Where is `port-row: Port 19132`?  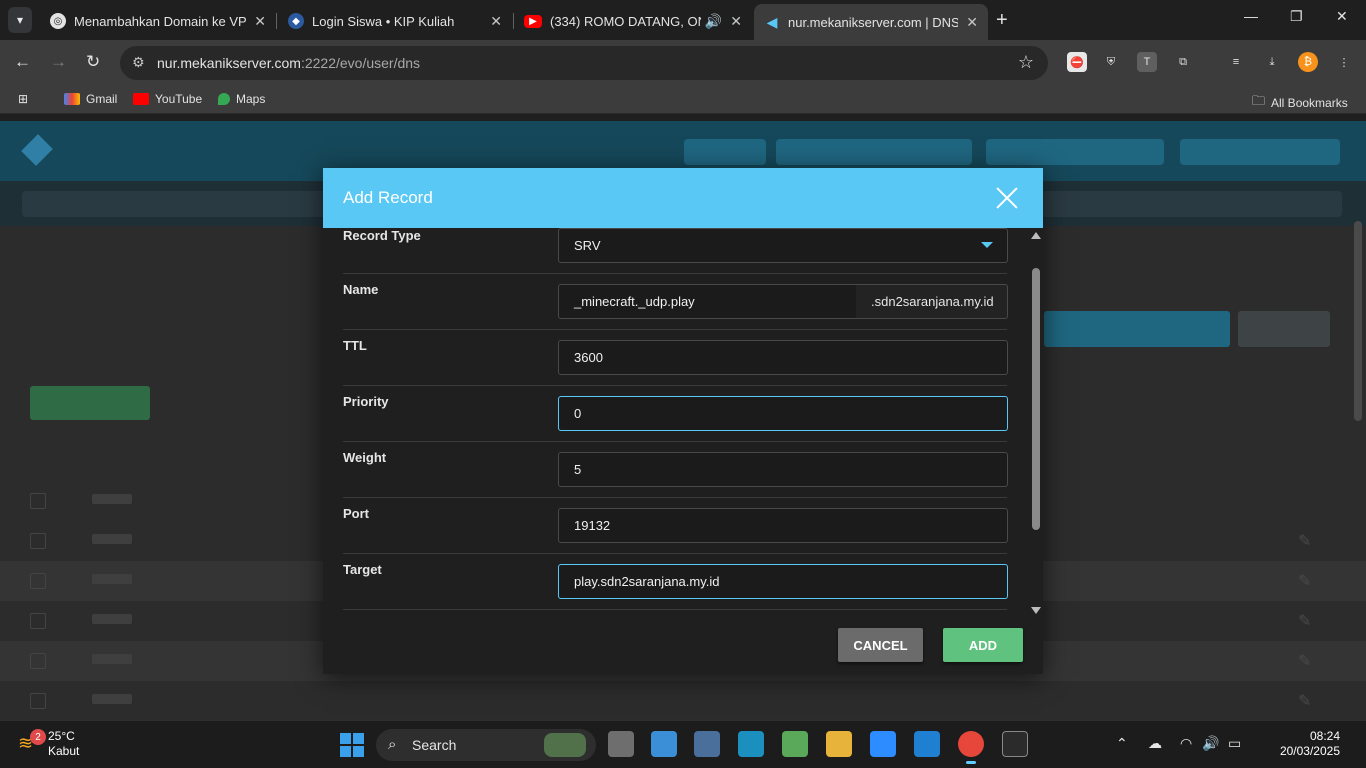
port-row: Port 19132 is located at coordinates (675, 526).